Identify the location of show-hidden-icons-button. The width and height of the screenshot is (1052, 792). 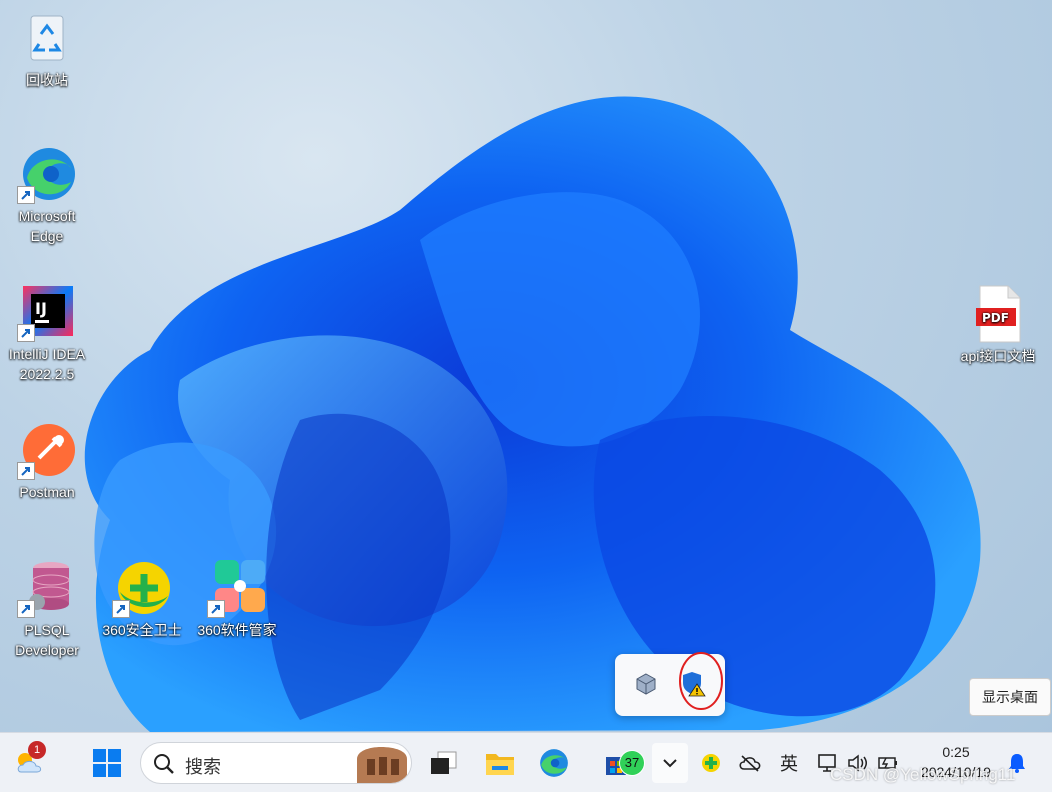
(670, 763).